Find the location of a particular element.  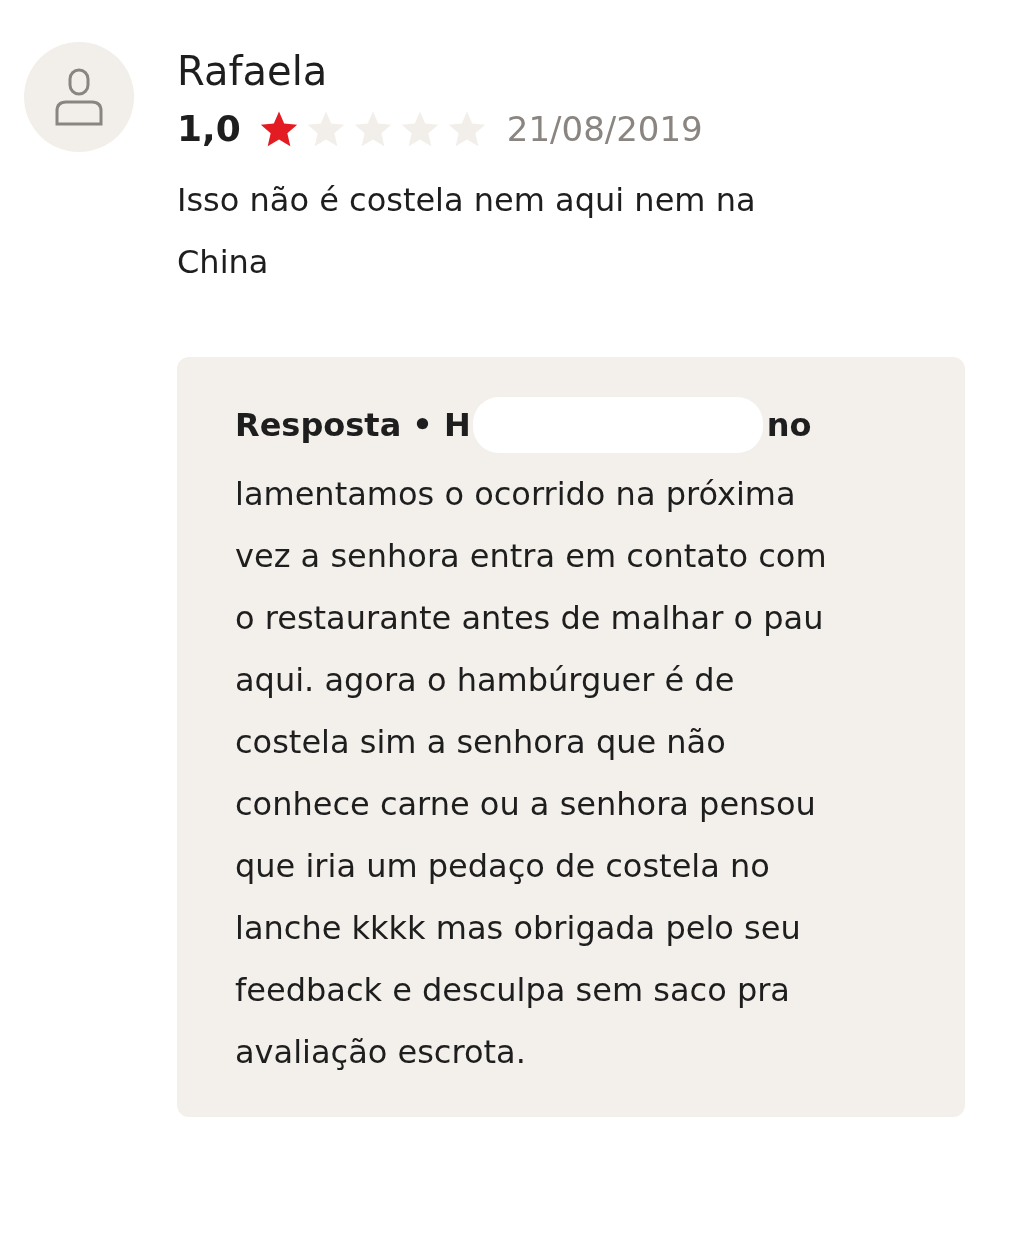

reply-title: Resposta • H is located at coordinates (353, 425).